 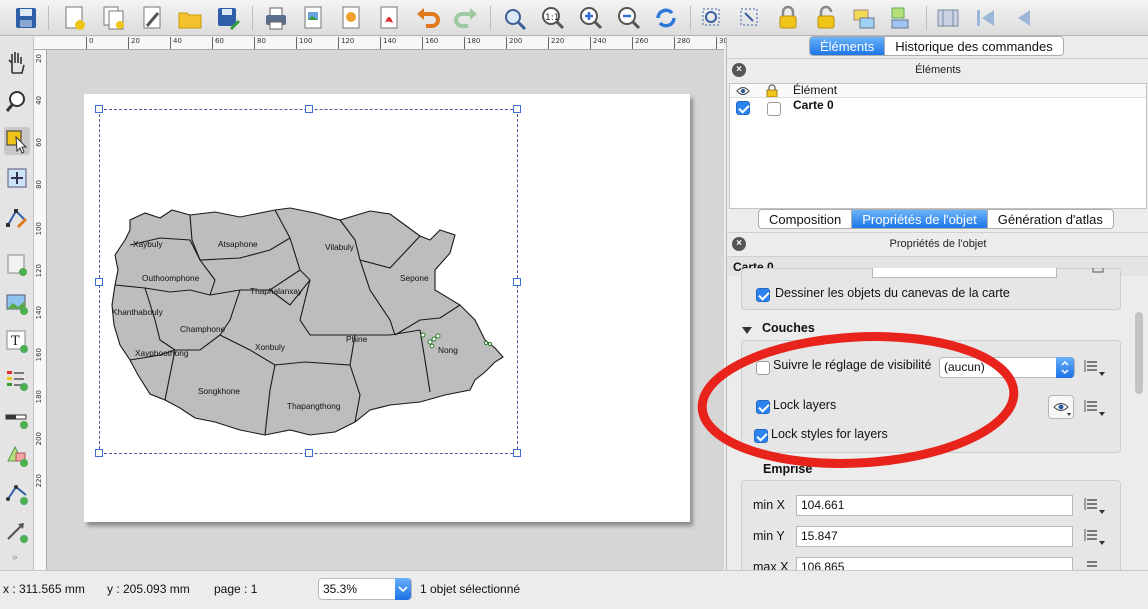 I want to click on refresh-icon, so click(x=666, y=18).